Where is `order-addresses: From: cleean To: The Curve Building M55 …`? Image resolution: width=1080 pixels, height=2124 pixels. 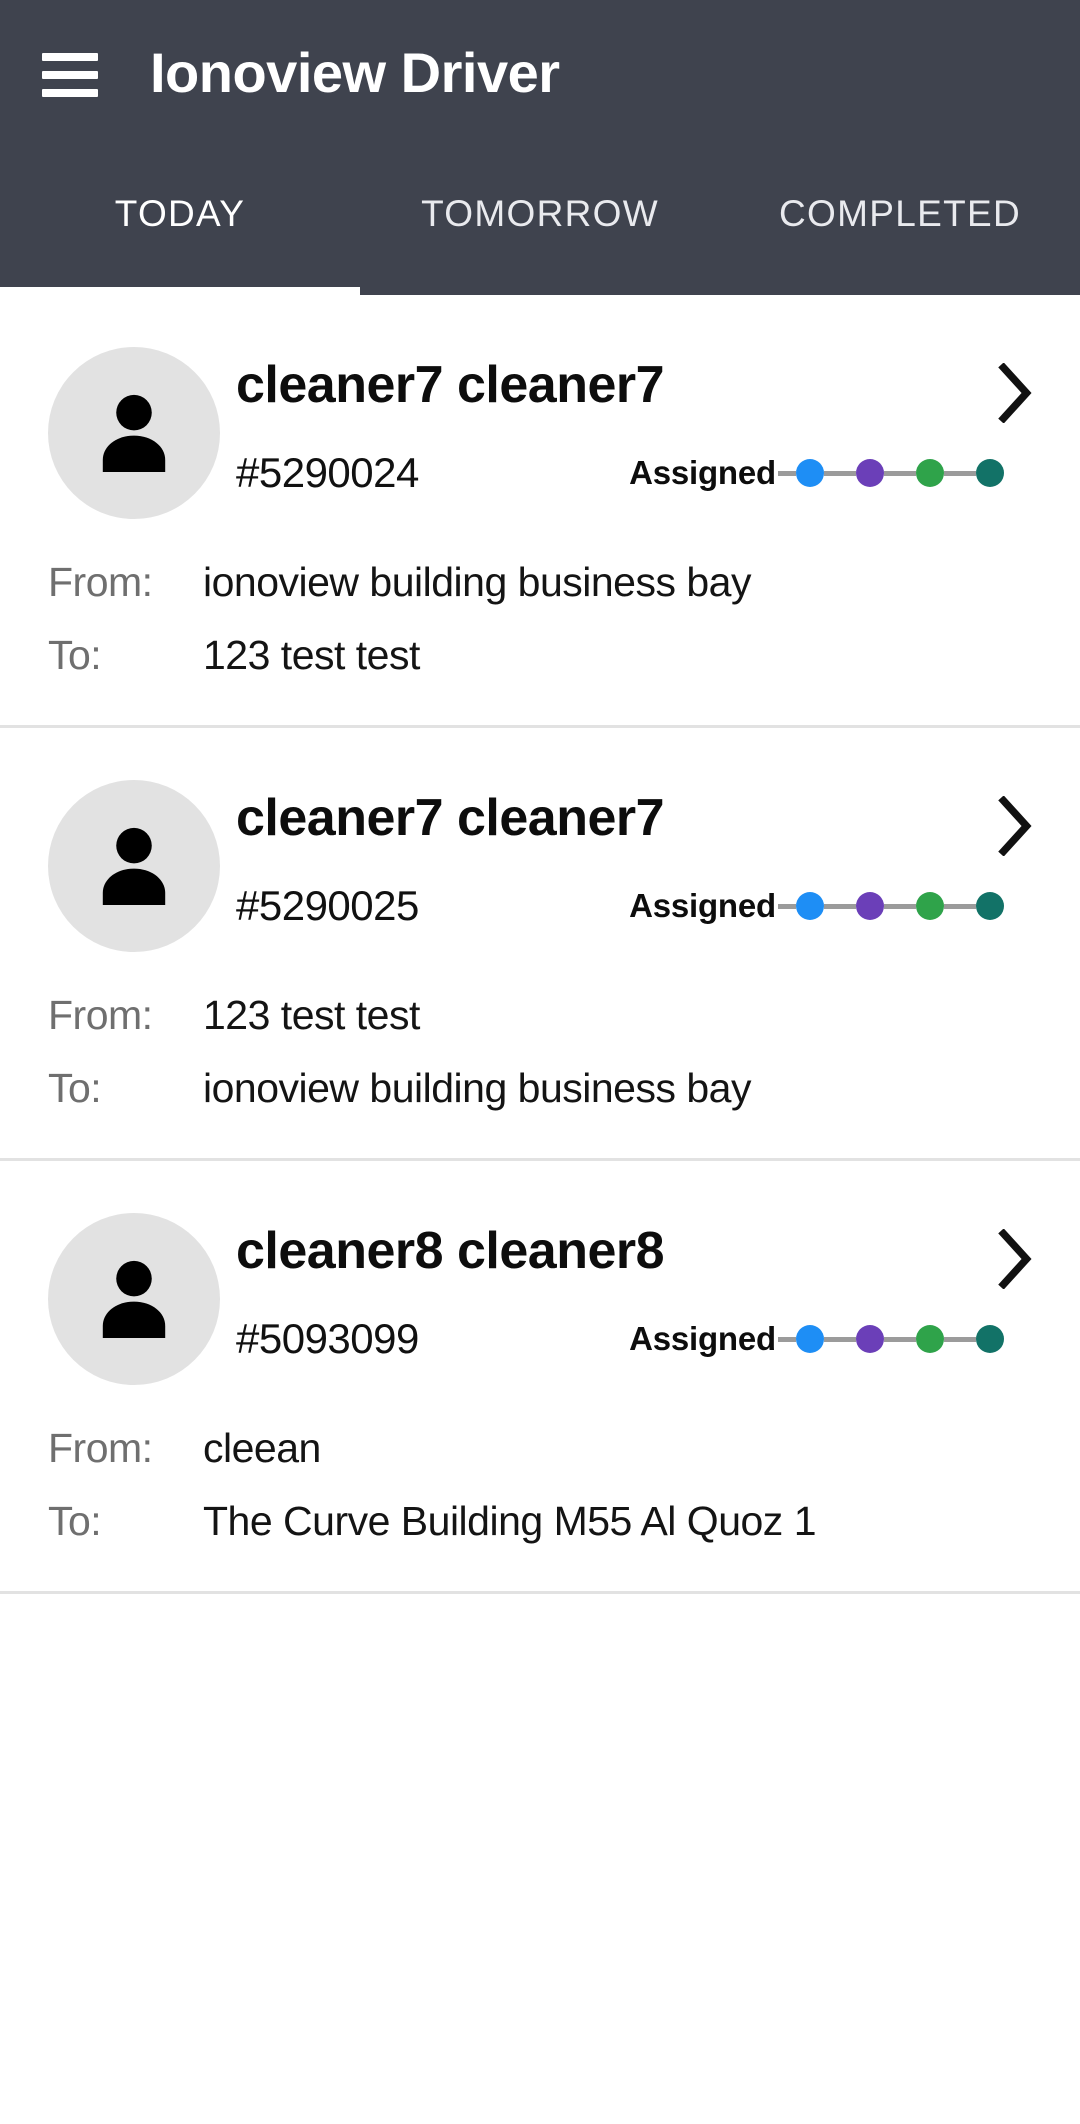 order-addresses: From: cleean To: The Curve Building M55 … is located at coordinates (540, 1485).